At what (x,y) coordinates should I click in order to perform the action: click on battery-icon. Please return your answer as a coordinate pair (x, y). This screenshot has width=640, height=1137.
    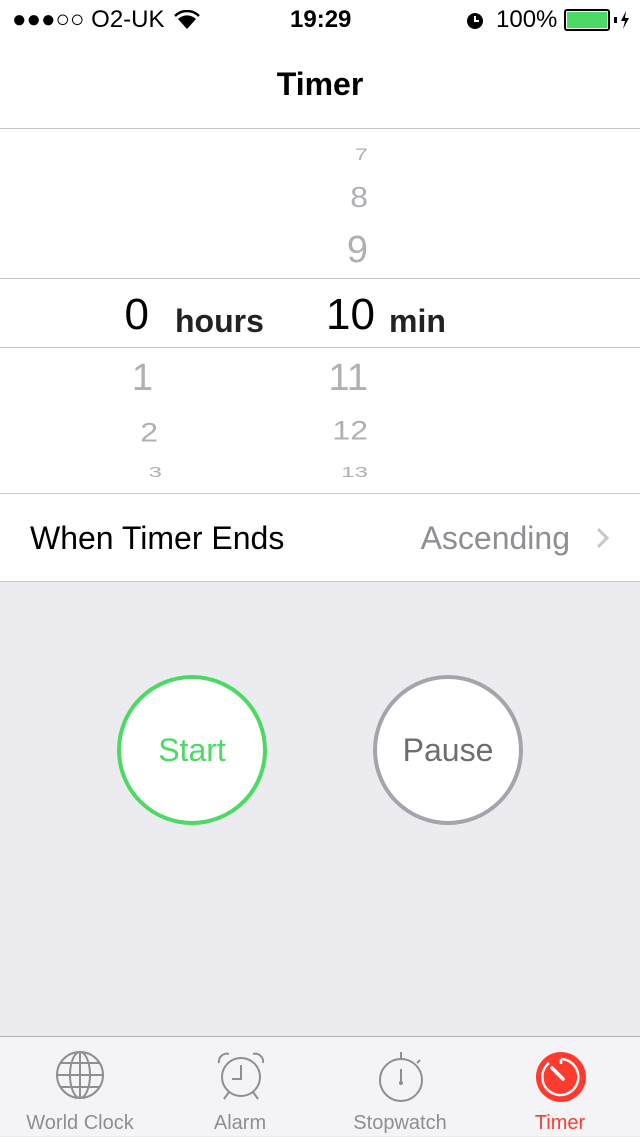
    Looking at the image, I should click on (587, 20).